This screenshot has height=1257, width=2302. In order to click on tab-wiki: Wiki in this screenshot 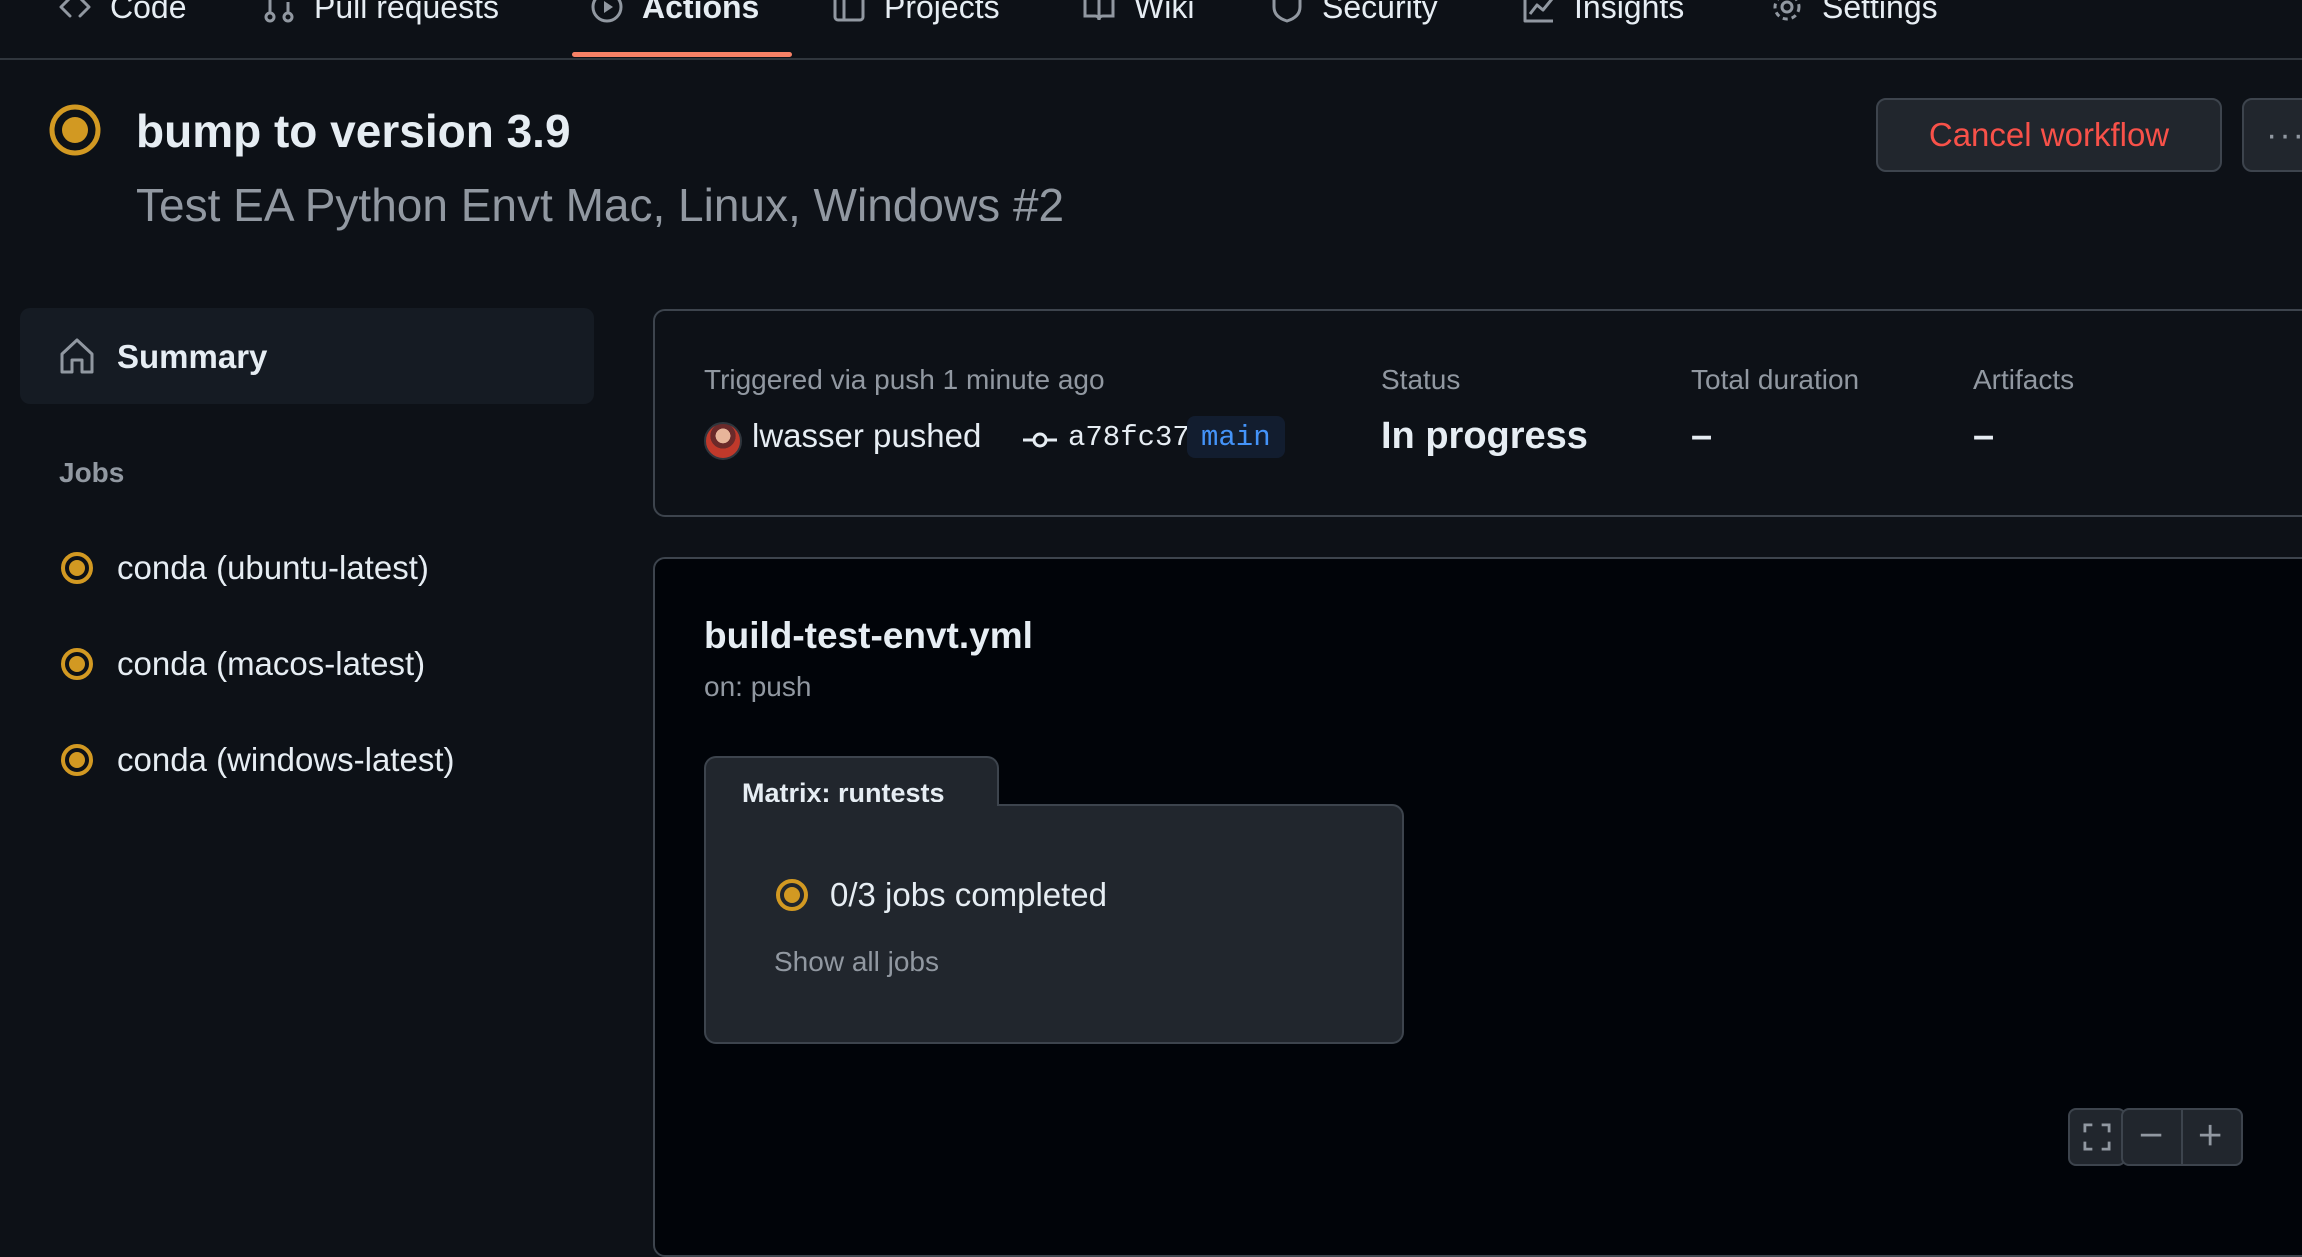, I will do `click(1138, 18)`.